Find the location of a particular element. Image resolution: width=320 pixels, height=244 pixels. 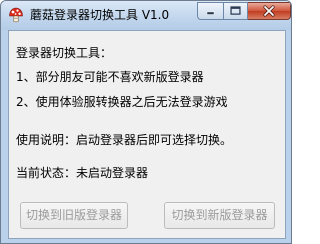

minimize-icon is located at coordinates (210, 13).